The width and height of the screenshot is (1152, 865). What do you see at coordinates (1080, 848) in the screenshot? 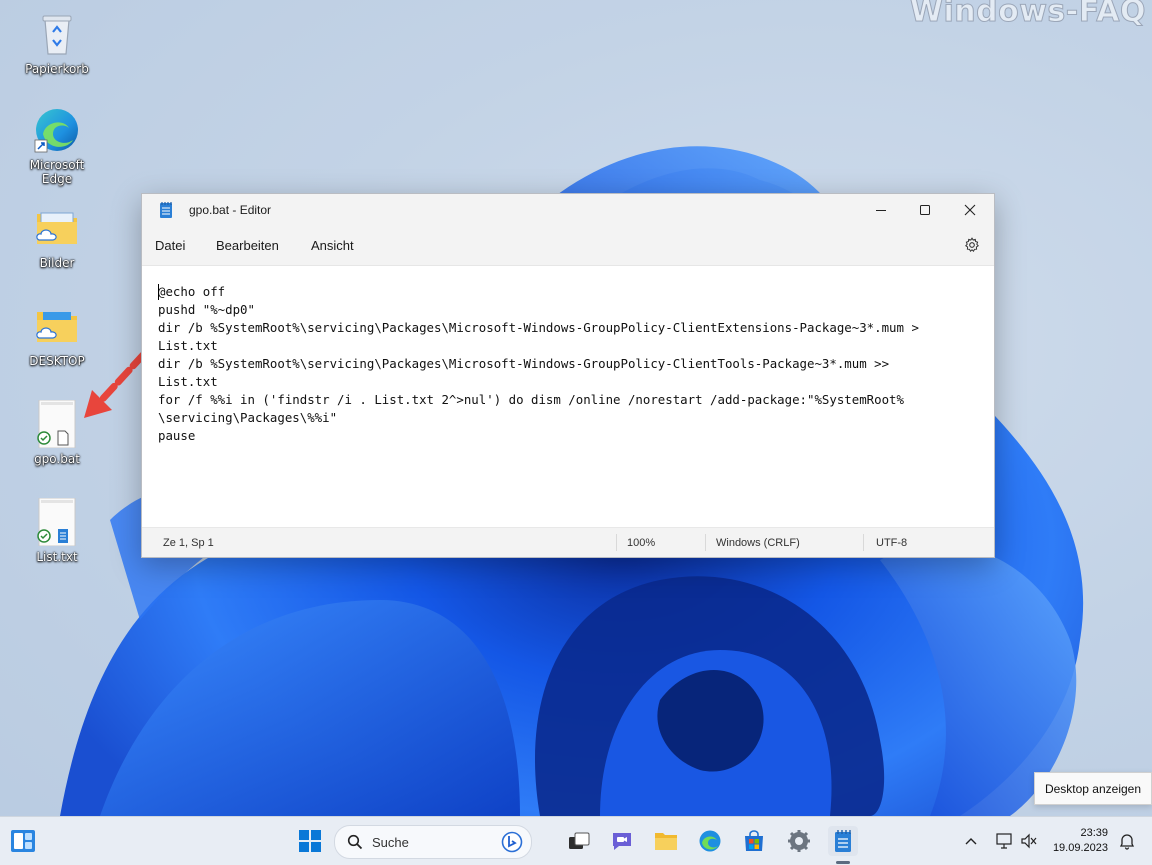
I see `clock-date: 19.09.2023` at bounding box center [1080, 848].